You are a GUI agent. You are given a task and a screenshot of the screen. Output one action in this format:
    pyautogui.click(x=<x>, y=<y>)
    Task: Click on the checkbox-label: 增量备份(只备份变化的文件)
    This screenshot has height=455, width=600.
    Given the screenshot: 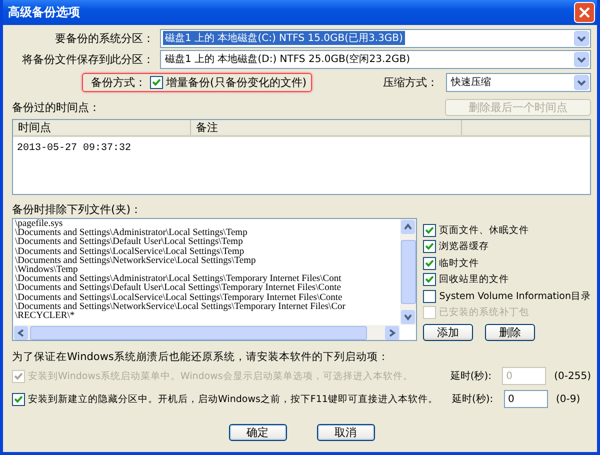 What is the action you would take?
    pyautogui.click(x=236, y=82)
    